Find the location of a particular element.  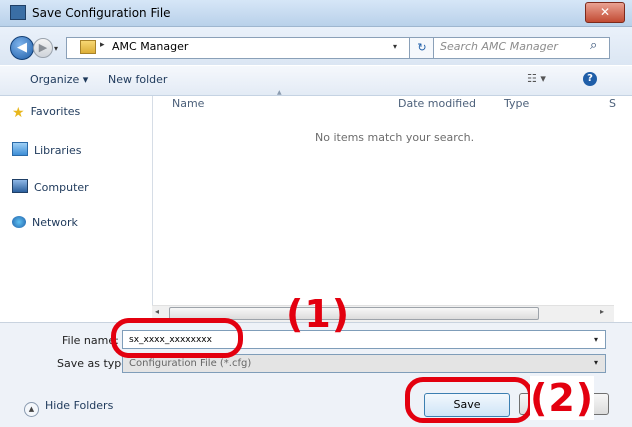

sidebar-item-network: Network is located at coordinates (45, 225).